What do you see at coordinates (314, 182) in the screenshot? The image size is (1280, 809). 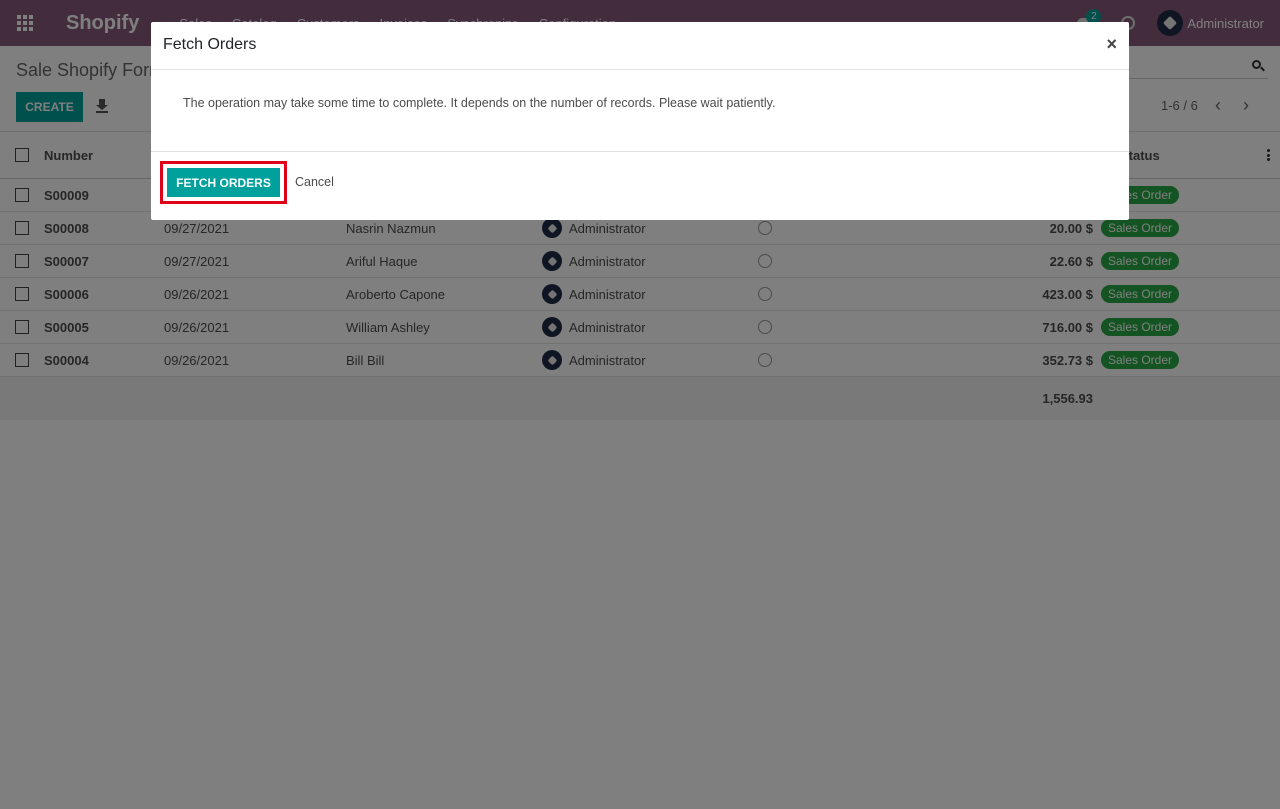 I see `cancel-button: Cancel` at bounding box center [314, 182].